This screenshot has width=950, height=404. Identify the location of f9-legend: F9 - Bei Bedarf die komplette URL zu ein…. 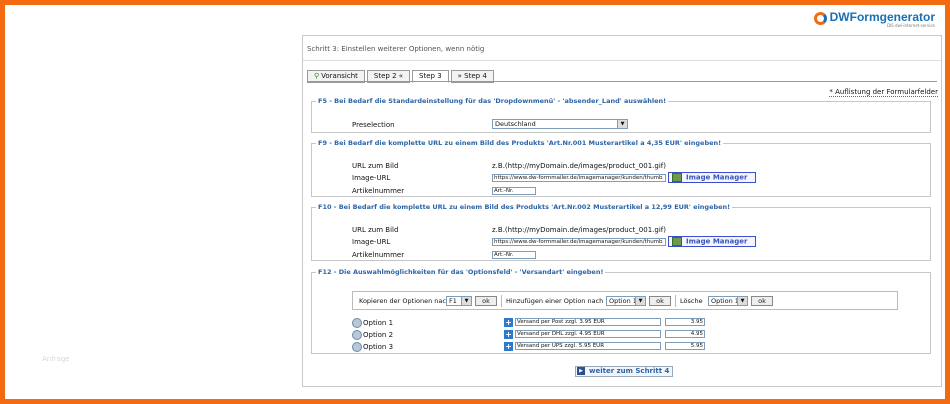
(520, 143).